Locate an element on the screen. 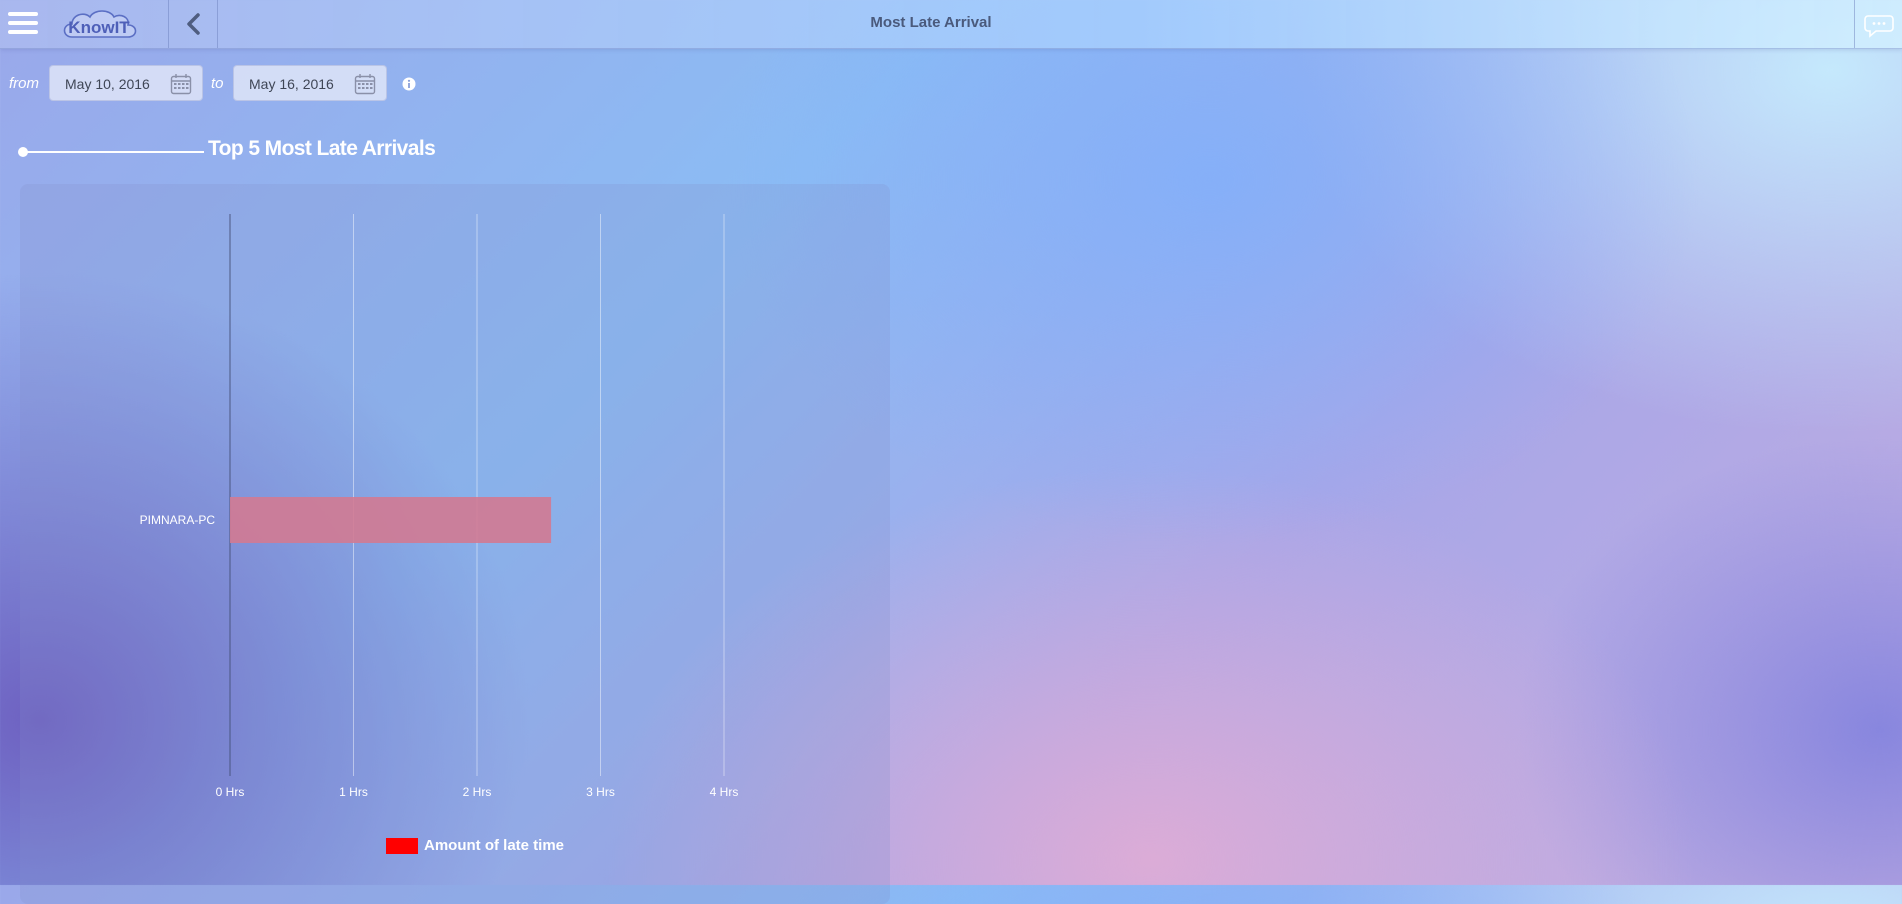 Image resolution: width=1902 pixels, height=904 pixels. from-date-field: May 10, 2016 is located at coordinates (126, 83).